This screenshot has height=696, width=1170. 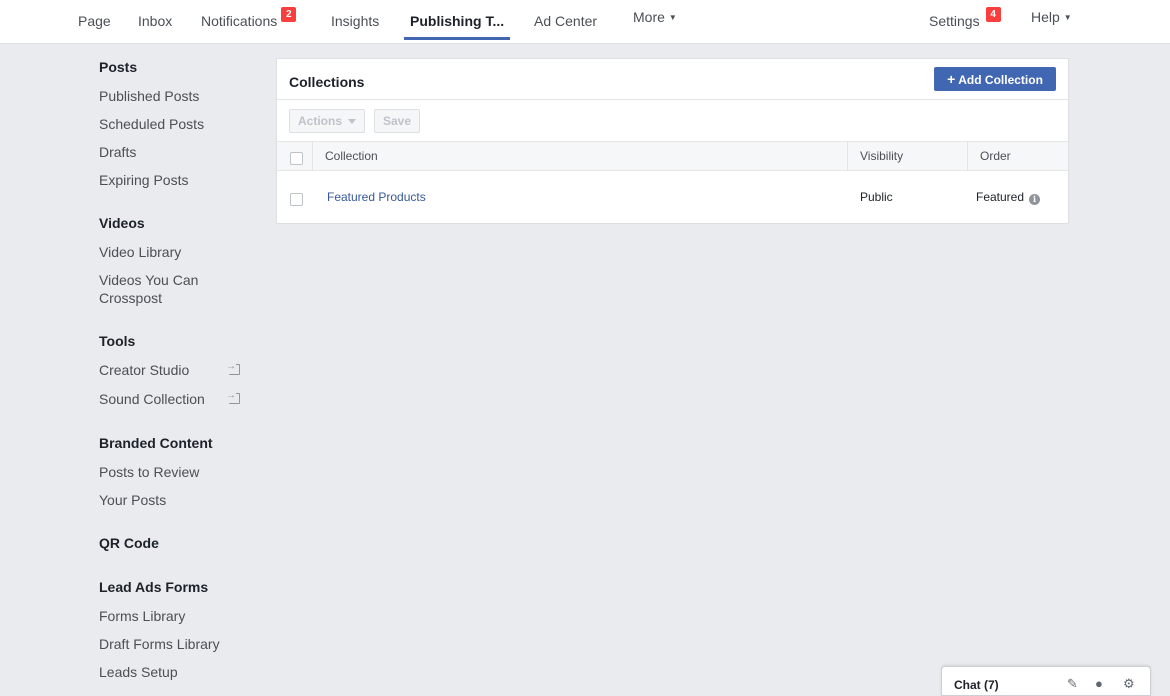 What do you see at coordinates (171, 370) in the screenshot?
I see `sidebar-item-creator-studio: Creator Studio` at bounding box center [171, 370].